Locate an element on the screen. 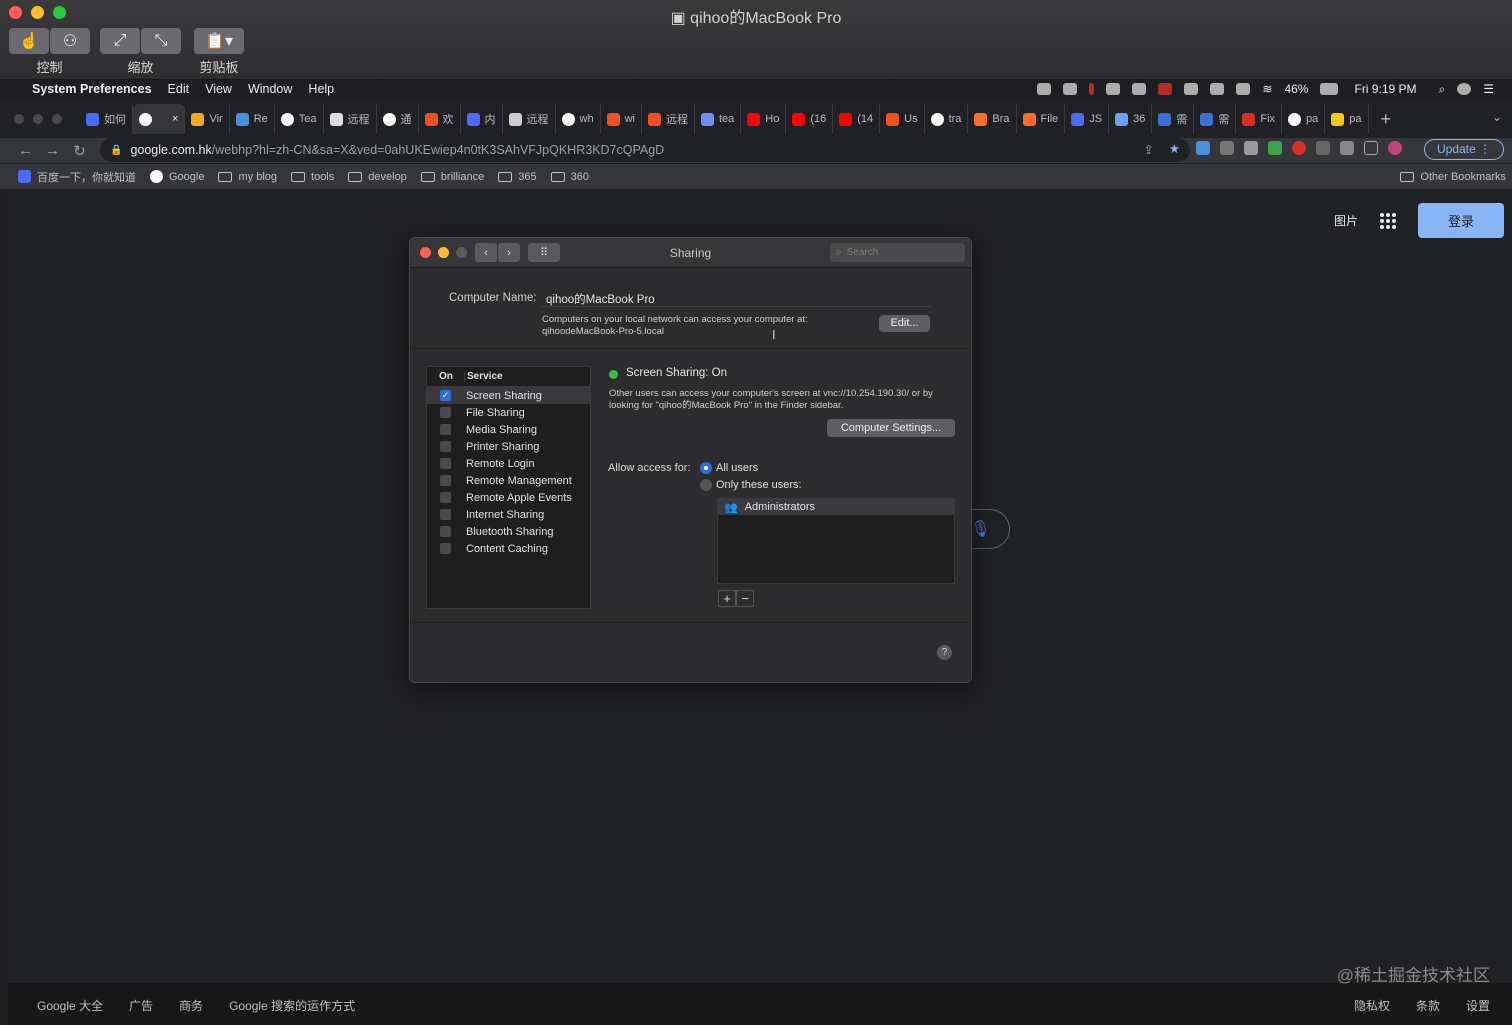 This screenshot has width=1512, height=1025. google-apps-icon is located at coordinates (1387, 220).